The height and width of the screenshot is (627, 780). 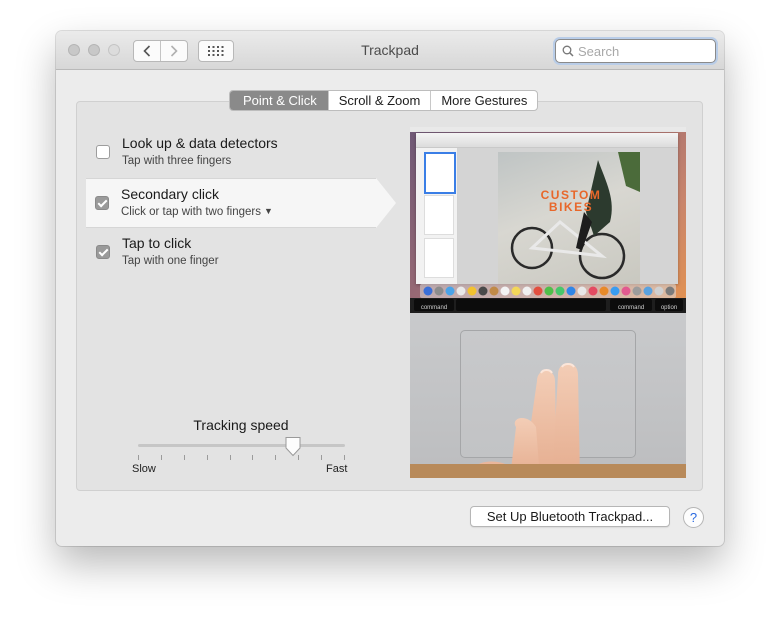 I want to click on two-finger-hand, so click(x=525, y=420).